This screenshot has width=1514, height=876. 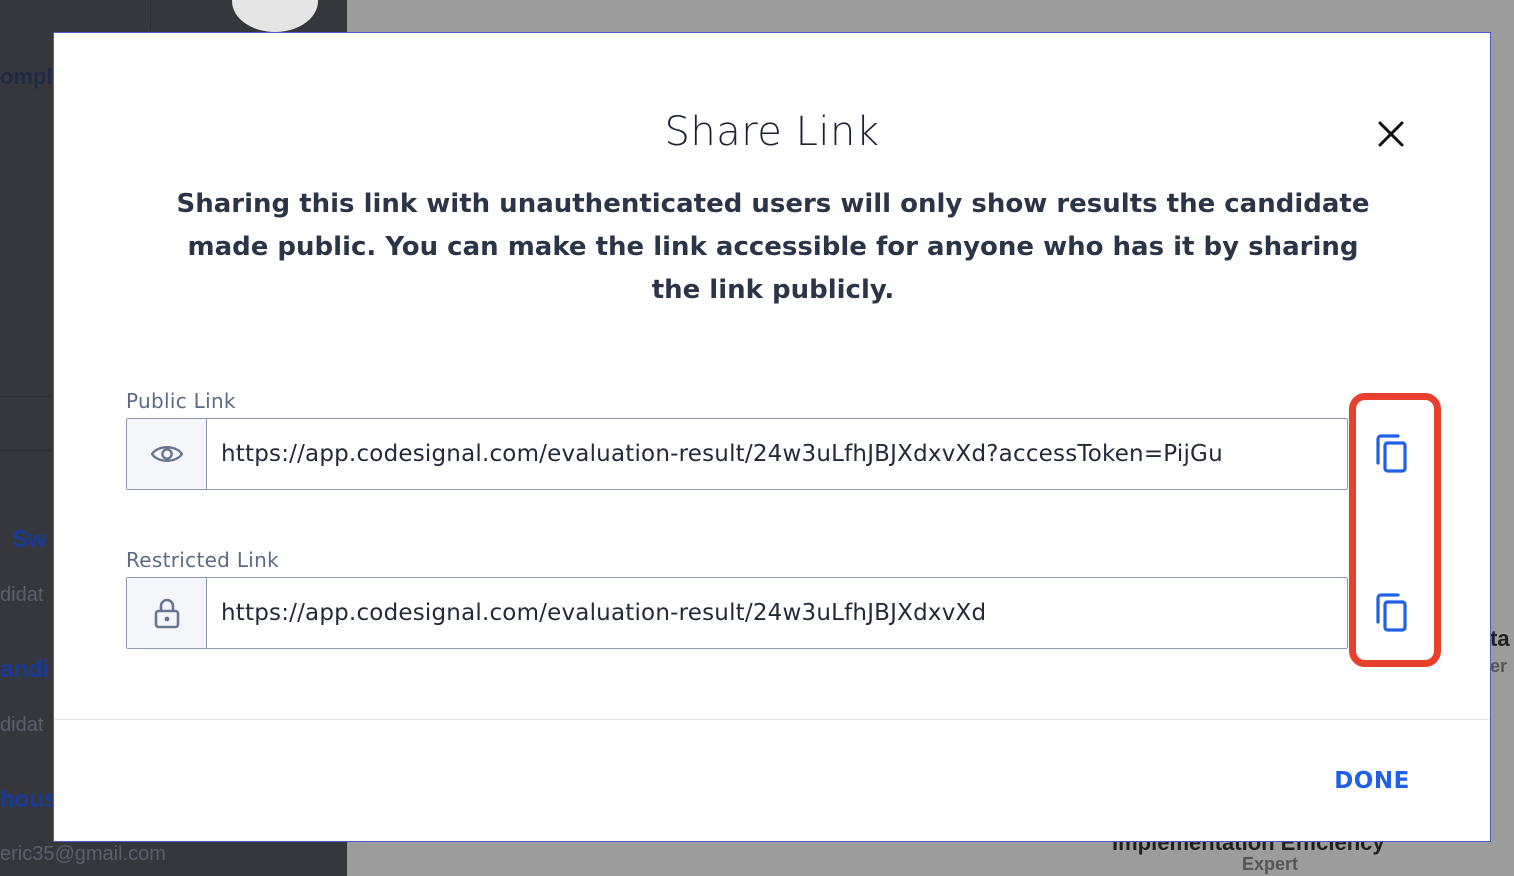 I want to click on eye-icon, so click(x=166, y=454).